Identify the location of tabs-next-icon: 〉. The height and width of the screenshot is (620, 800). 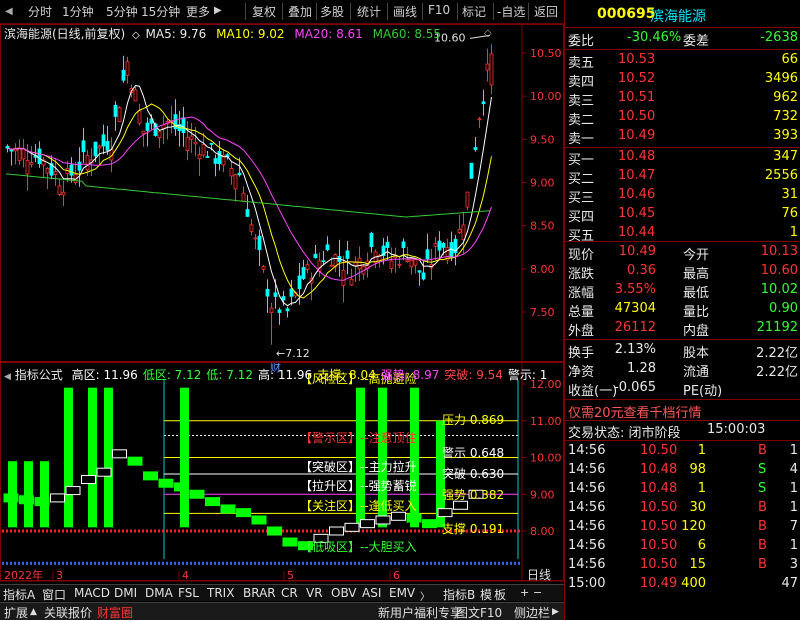
(425, 595).